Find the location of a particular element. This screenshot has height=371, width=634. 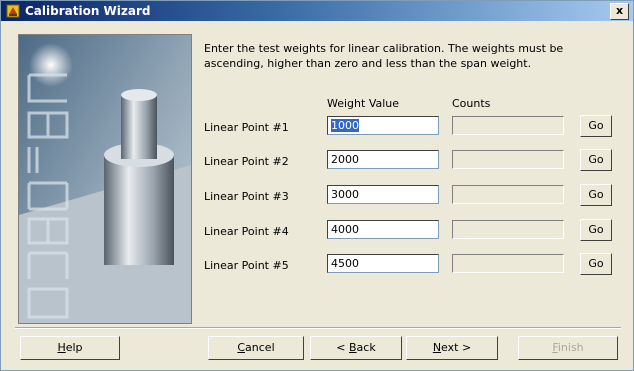

linear-point-2-label: Linear Point #2 is located at coordinates (246, 161).